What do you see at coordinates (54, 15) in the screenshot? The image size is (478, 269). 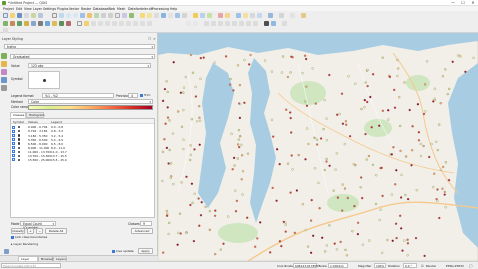 I see `pan-icon` at bounding box center [54, 15].